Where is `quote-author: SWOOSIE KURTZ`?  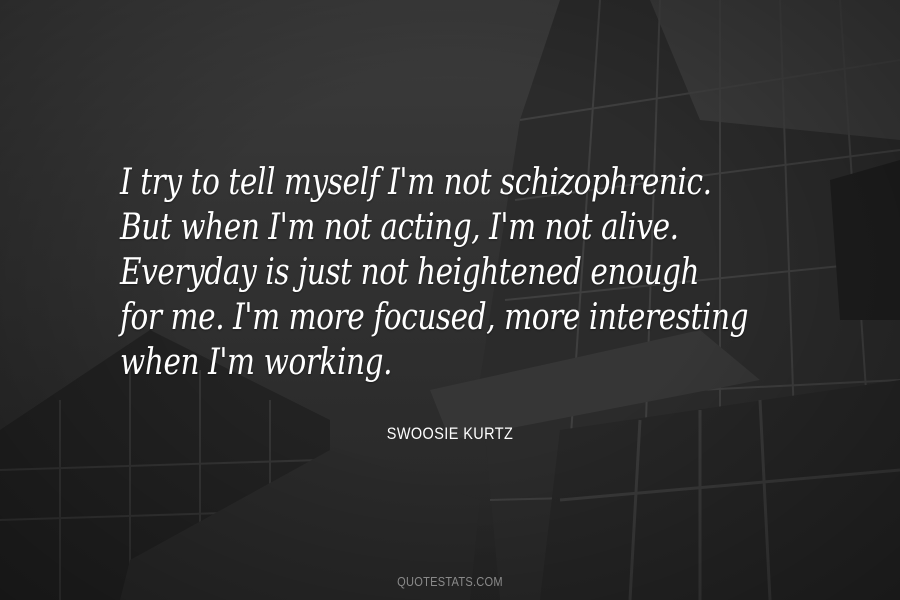
quote-author: SWOOSIE KURTZ is located at coordinates (450, 433).